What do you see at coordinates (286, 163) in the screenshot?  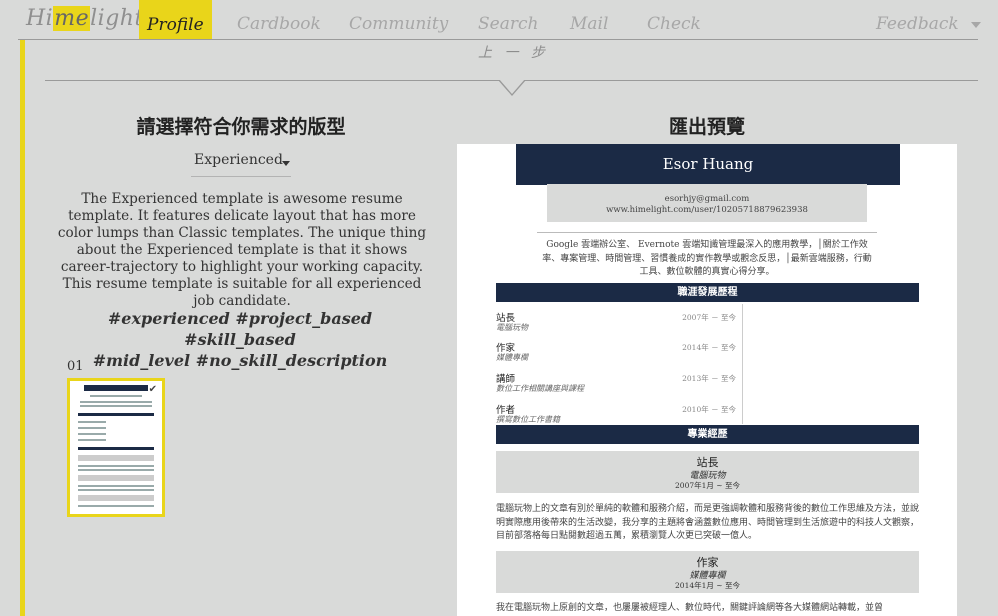 I see `caret-down-icon` at bounding box center [286, 163].